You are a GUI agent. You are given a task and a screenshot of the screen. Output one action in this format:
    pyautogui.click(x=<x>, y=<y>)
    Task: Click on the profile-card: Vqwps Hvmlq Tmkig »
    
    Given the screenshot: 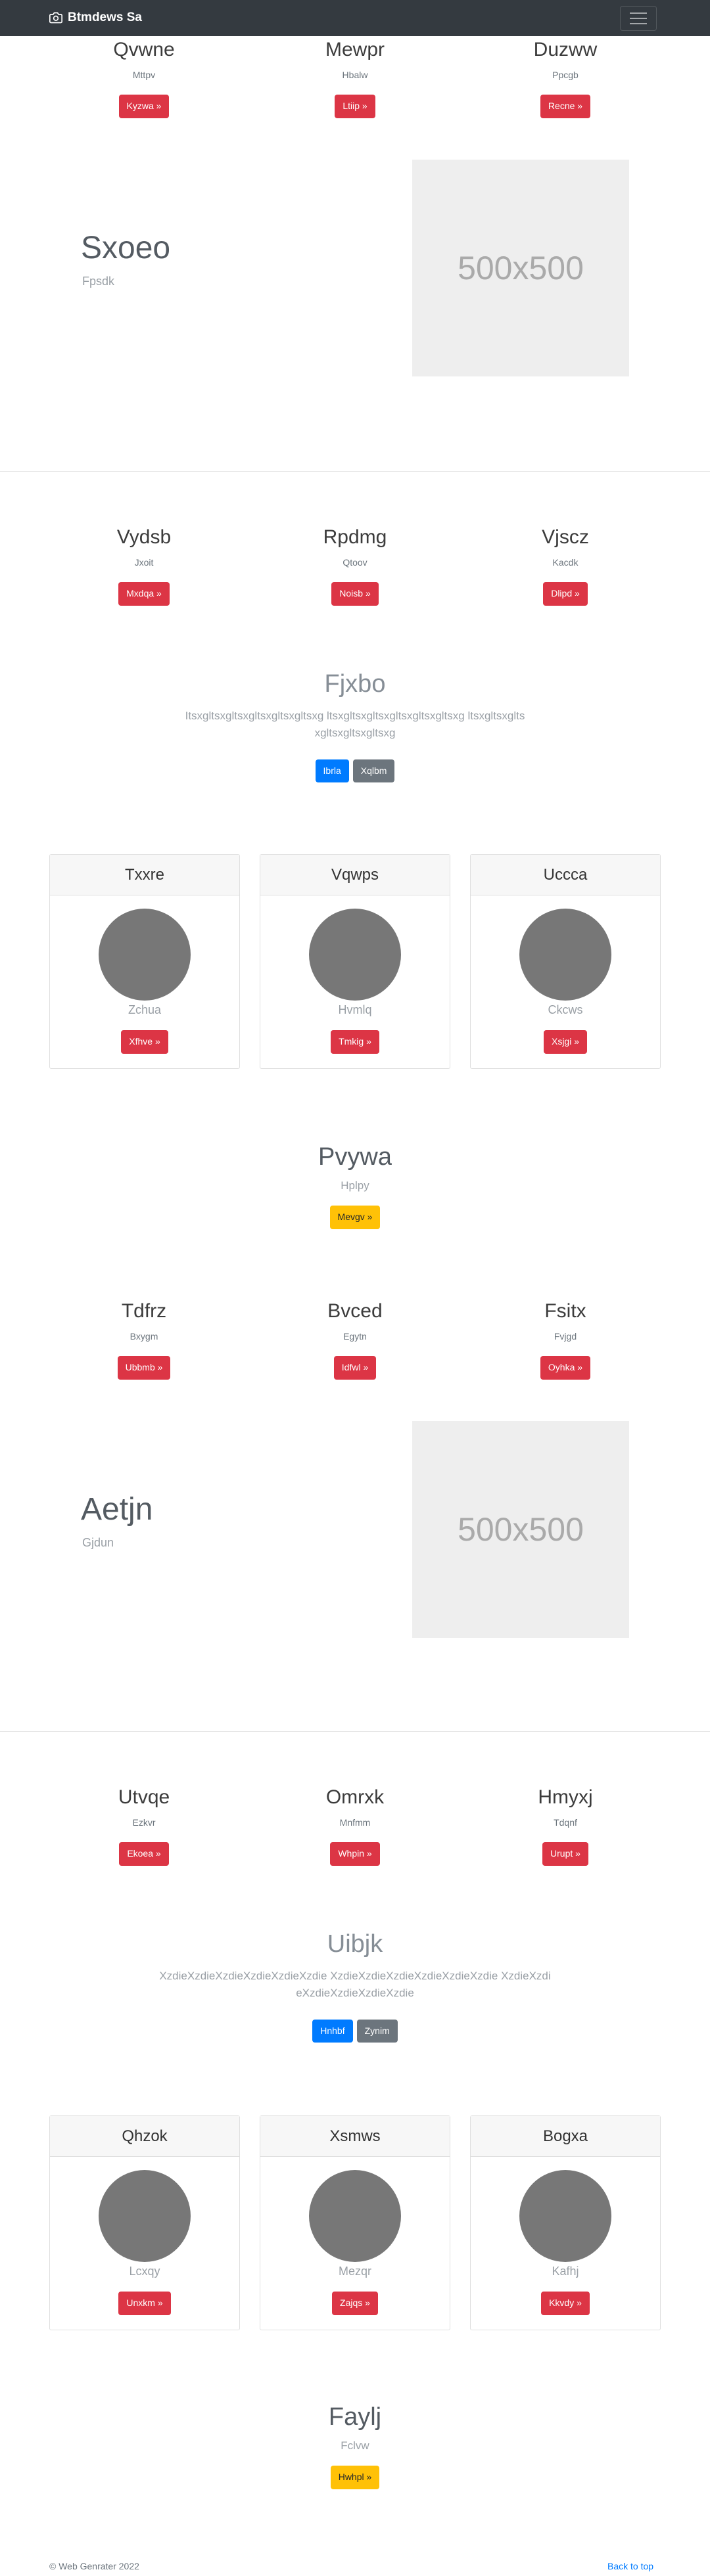 What is the action you would take?
    pyautogui.click(x=355, y=961)
    